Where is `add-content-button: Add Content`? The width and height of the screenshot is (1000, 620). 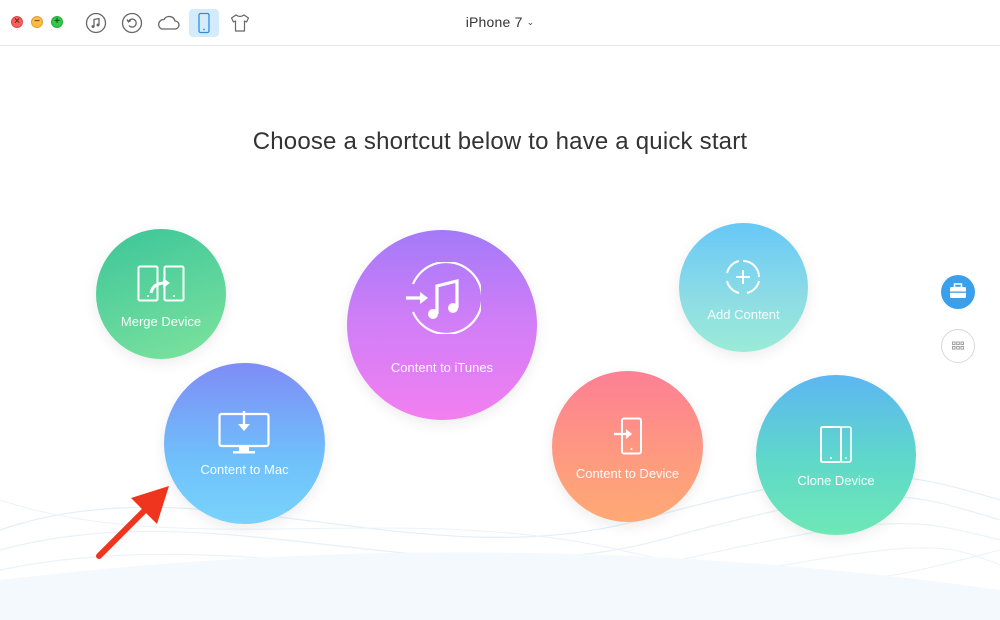
add-content-button: Add Content is located at coordinates (743, 287).